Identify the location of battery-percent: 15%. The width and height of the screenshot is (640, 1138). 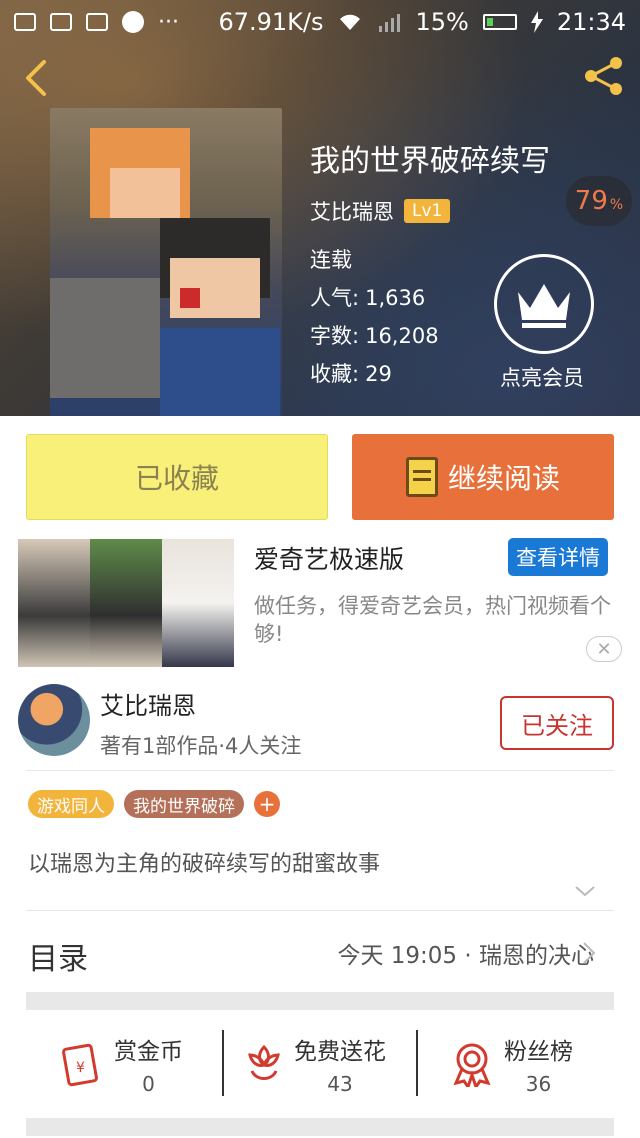
(442, 22).